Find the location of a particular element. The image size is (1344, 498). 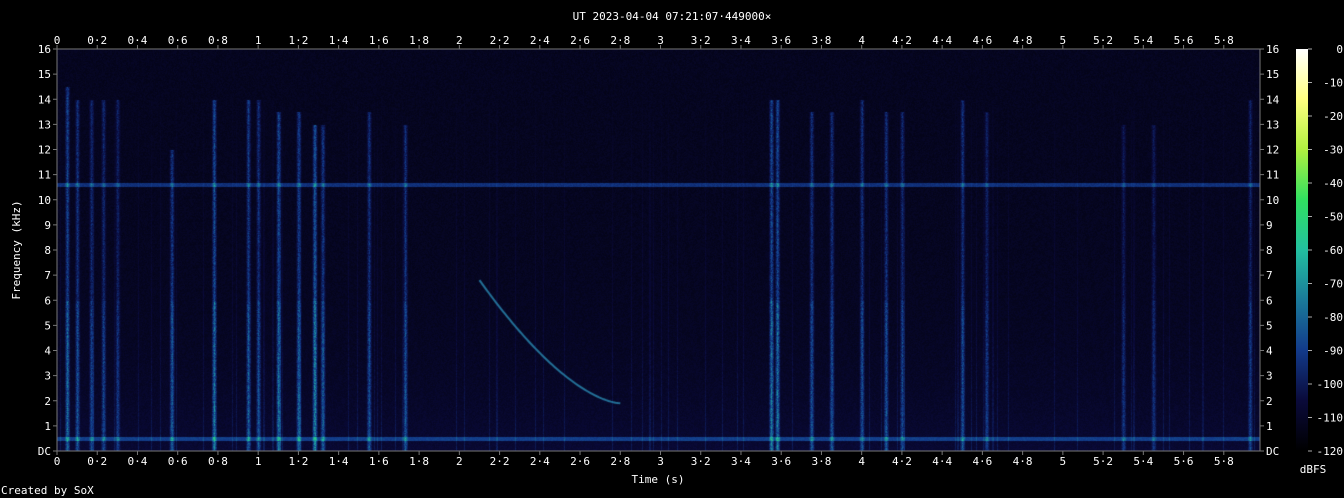

x-tick-label: 2·2 is located at coordinates (500, 40).